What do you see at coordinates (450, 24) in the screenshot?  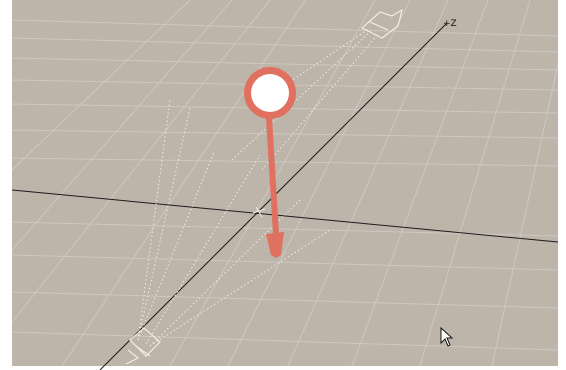 I see `z-axis-label: +Z` at bounding box center [450, 24].